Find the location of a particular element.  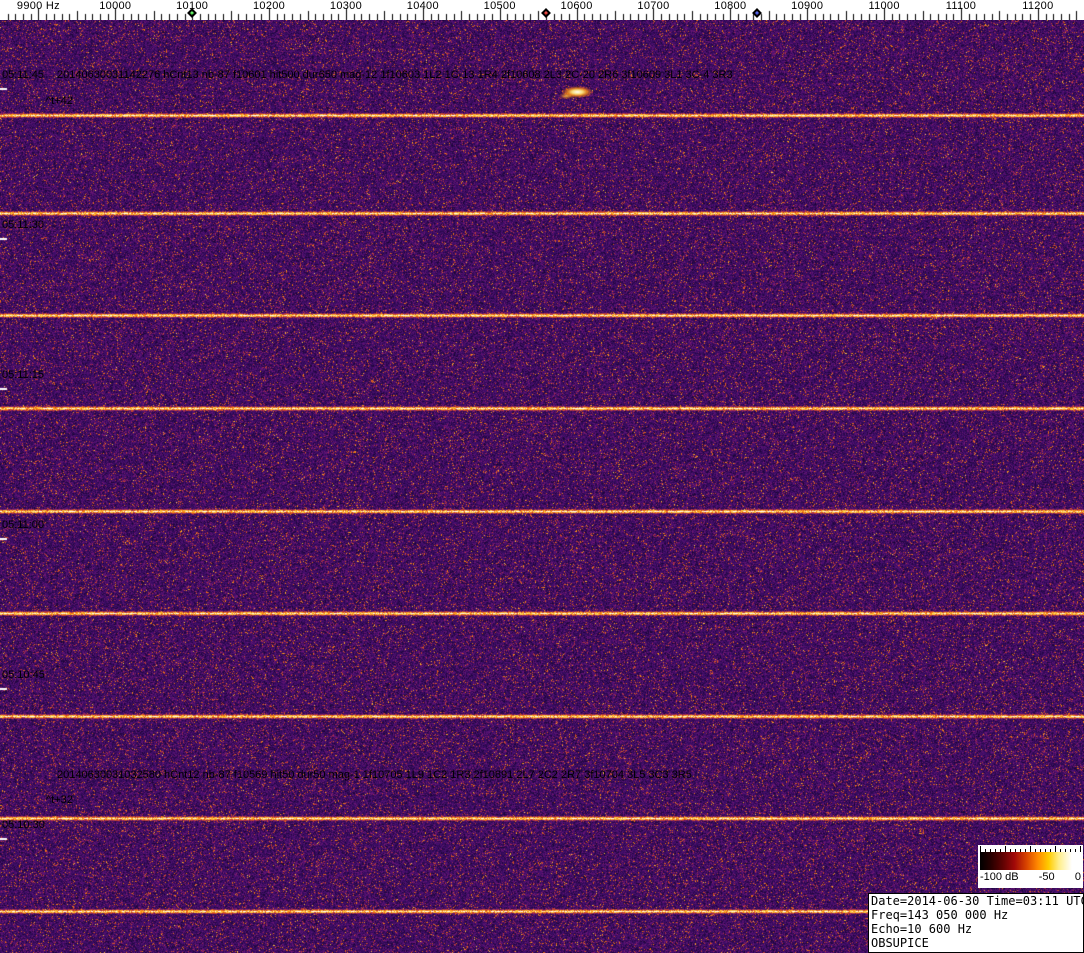

colorbar: -100 dB -50 0 is located at coordinates (1030, 866).